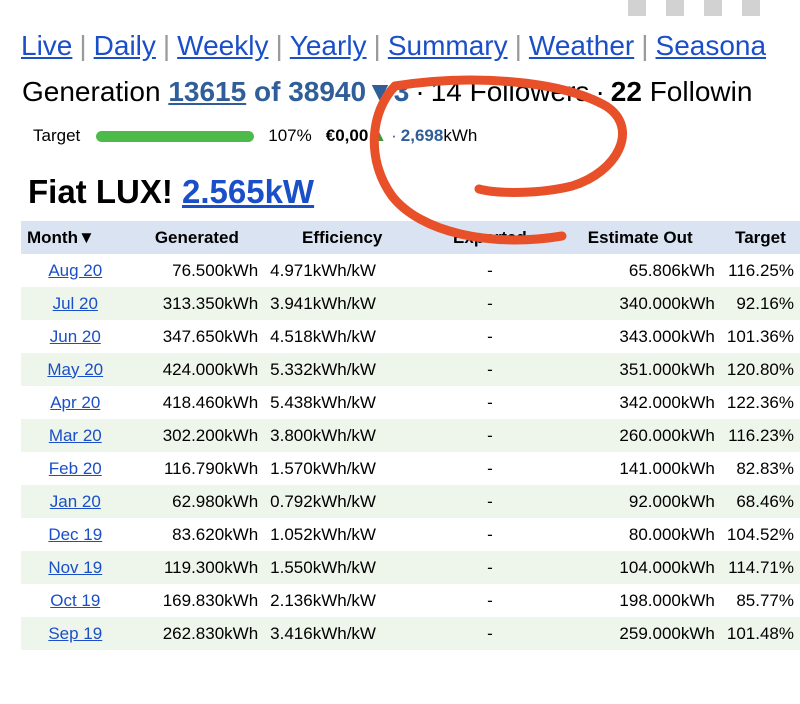 This screenshot has height=704, width=800. What do you see at coordinates (323, 270) in the screenshot?
I see `efficiency-cell: 4.971kWh/kW` at bounding box center [323, 270].